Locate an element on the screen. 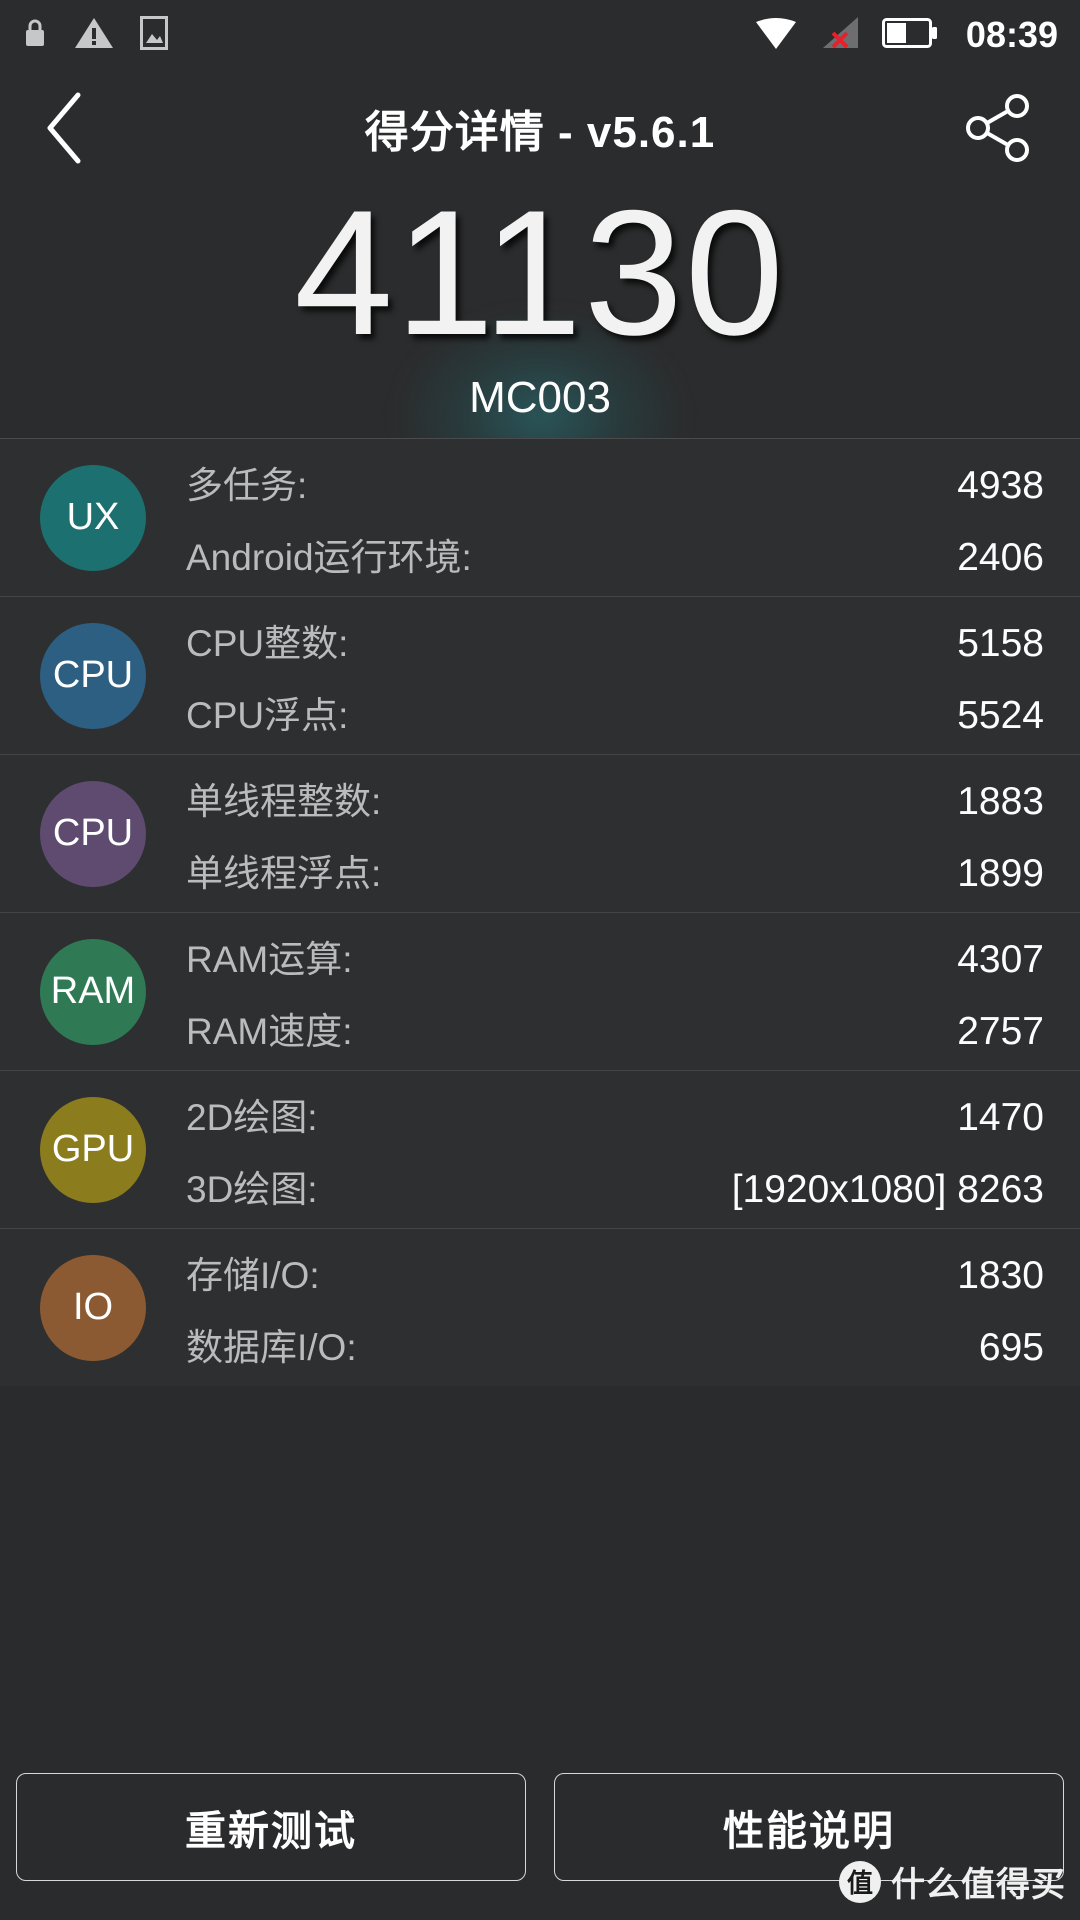 The height and width of the screenshot is (1920, 1080). status-bar-left-icons is located at coordinates (95, 35).